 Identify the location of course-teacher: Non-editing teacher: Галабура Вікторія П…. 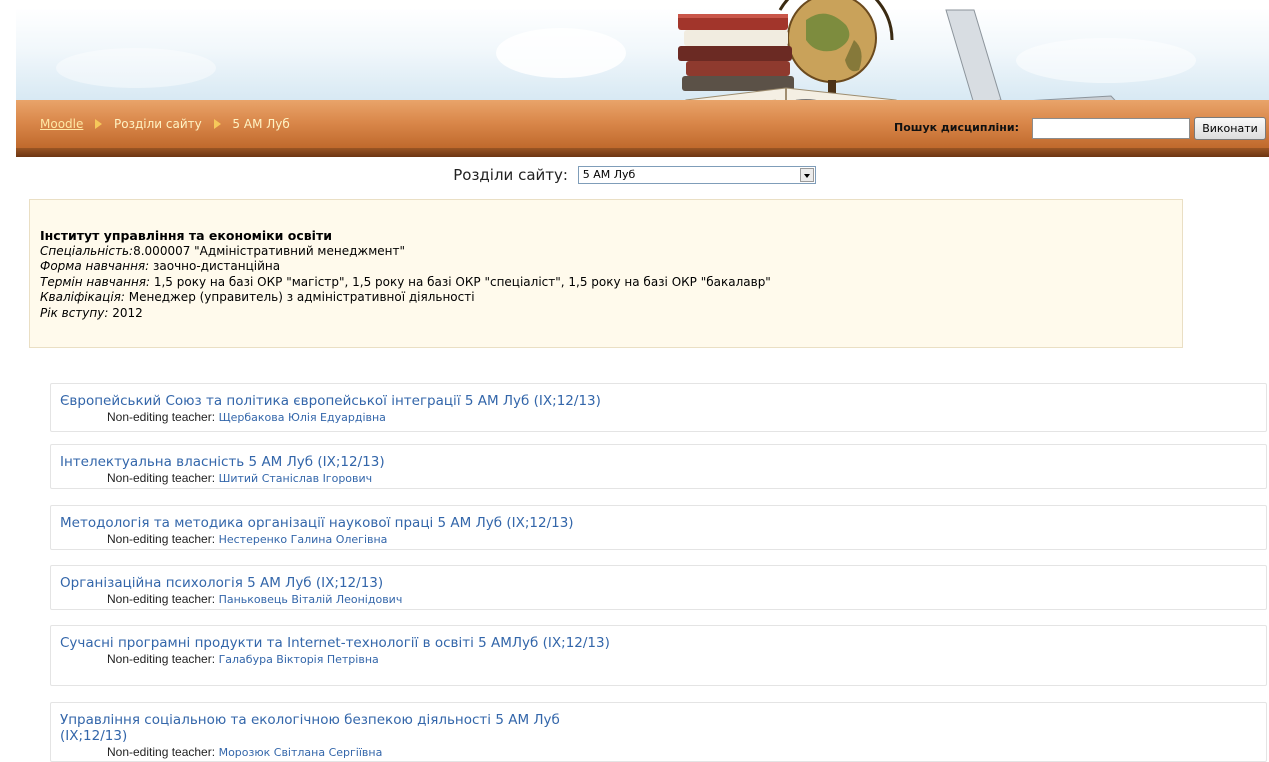
(658, 659).